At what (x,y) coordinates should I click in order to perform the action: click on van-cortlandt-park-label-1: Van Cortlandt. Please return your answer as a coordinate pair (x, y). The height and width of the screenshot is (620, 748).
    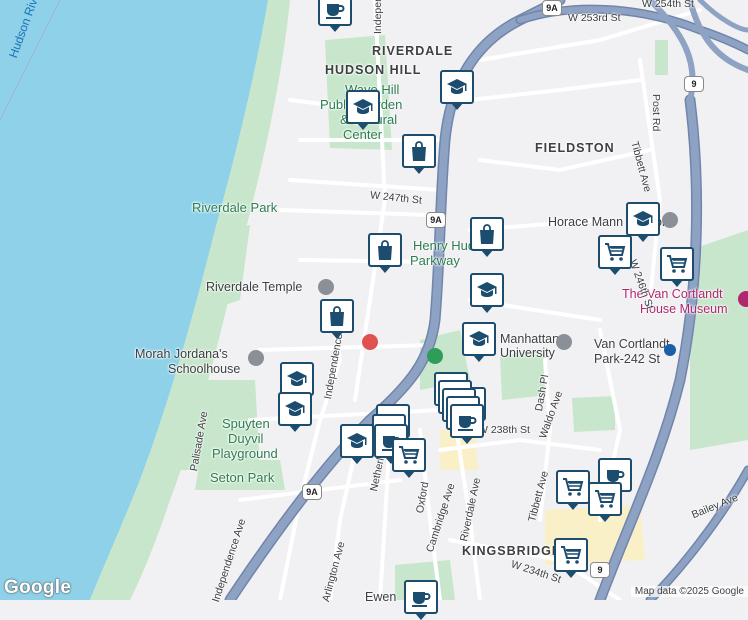
    Looking at the image, I should click on (632, 344).